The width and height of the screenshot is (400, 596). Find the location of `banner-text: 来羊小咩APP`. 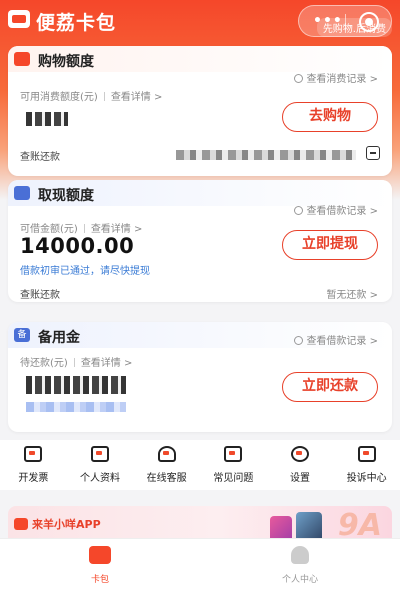

banner-text: 来羊小咩APP is located at coordinates (66, 524).